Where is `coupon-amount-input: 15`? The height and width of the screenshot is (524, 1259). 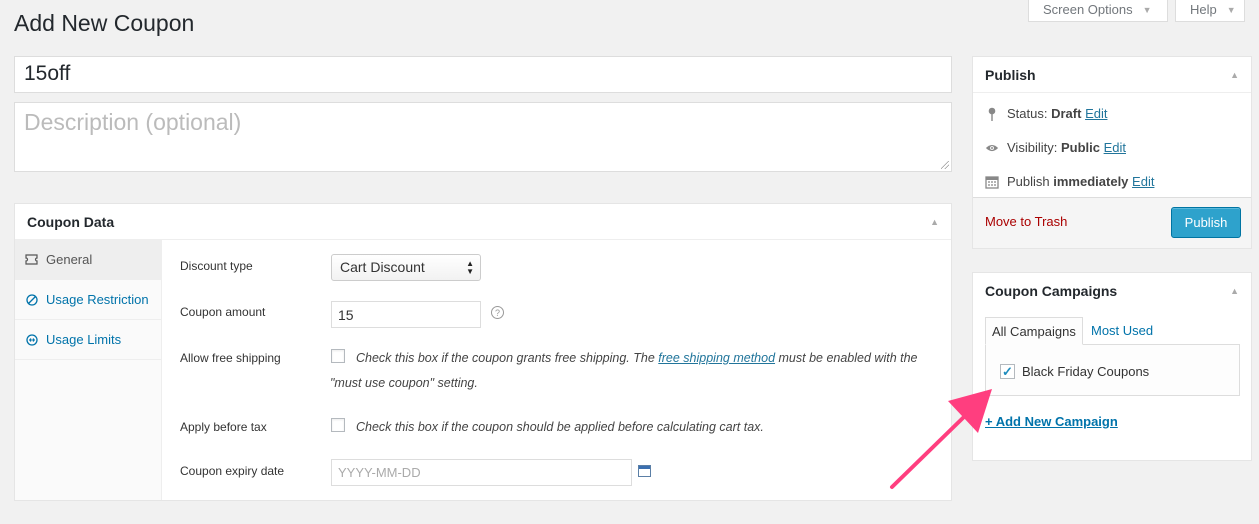 coupon-amount-input: 15 is located at coordinates (406, 314).